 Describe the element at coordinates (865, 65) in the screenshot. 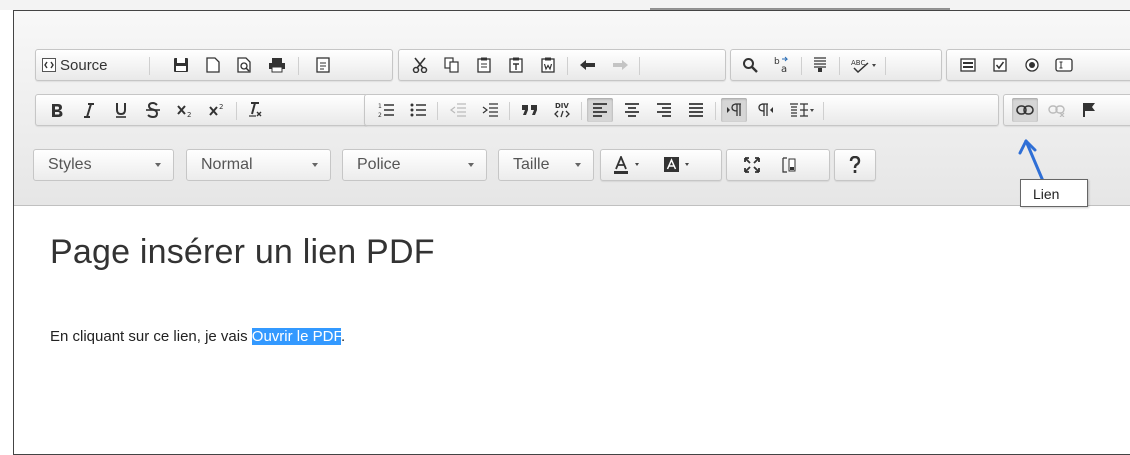

I see `spellcheck-button: ABC` at that location.